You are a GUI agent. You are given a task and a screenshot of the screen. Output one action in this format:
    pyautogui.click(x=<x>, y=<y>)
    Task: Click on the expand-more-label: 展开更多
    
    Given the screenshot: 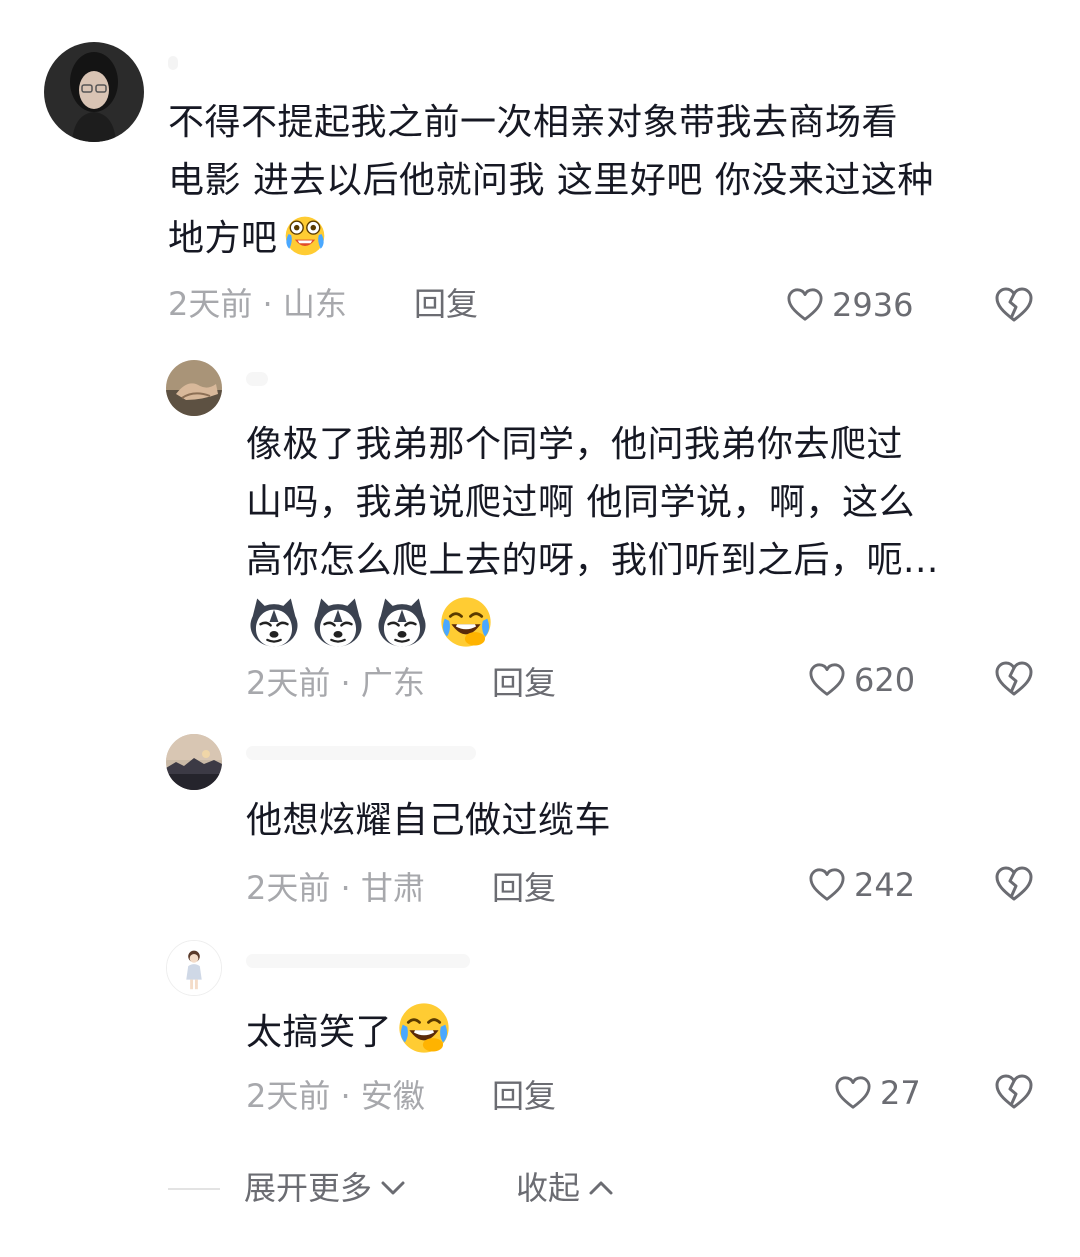 What is the action you would take?
    pyautogui.click(x=308, y=1188)
    